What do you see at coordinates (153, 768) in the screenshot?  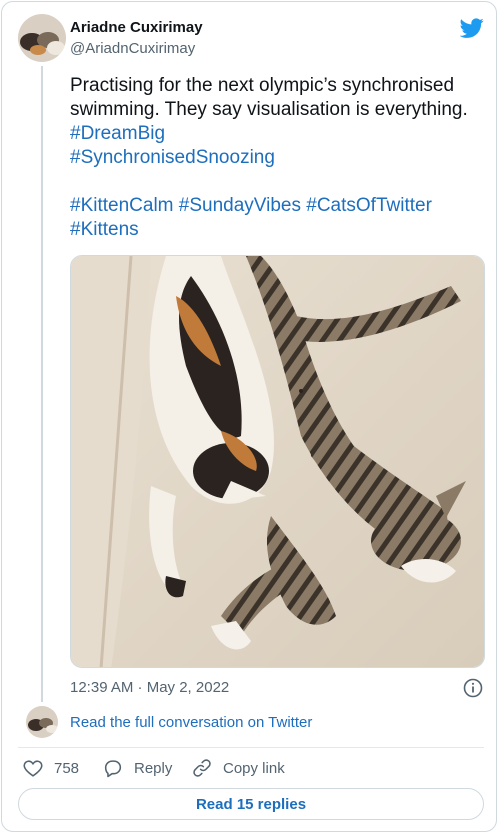 I see `reply-label: Reply` at bounding box center [153, 768].